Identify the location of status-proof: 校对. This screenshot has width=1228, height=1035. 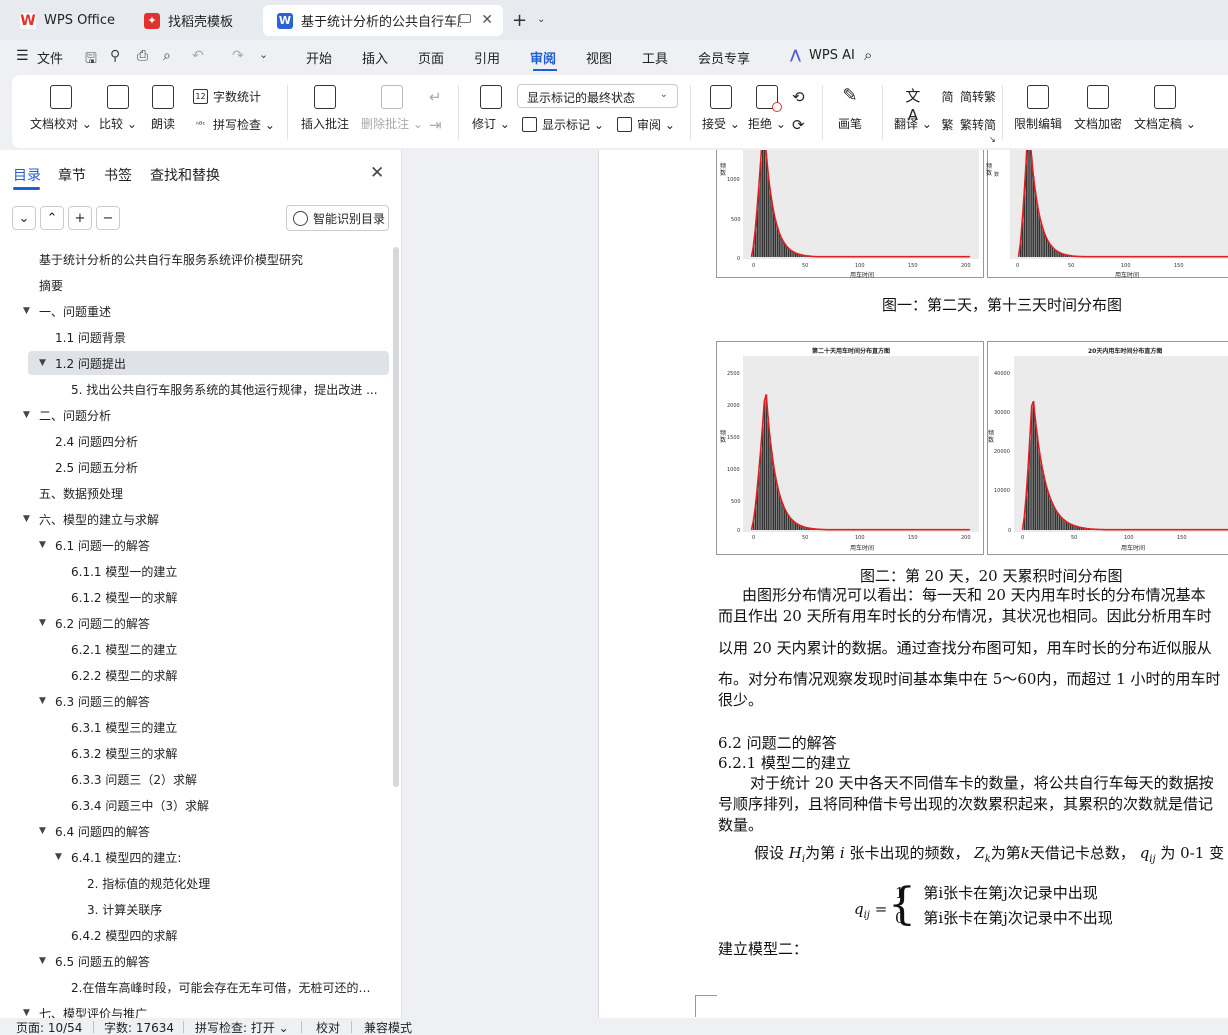
(328, 1027).